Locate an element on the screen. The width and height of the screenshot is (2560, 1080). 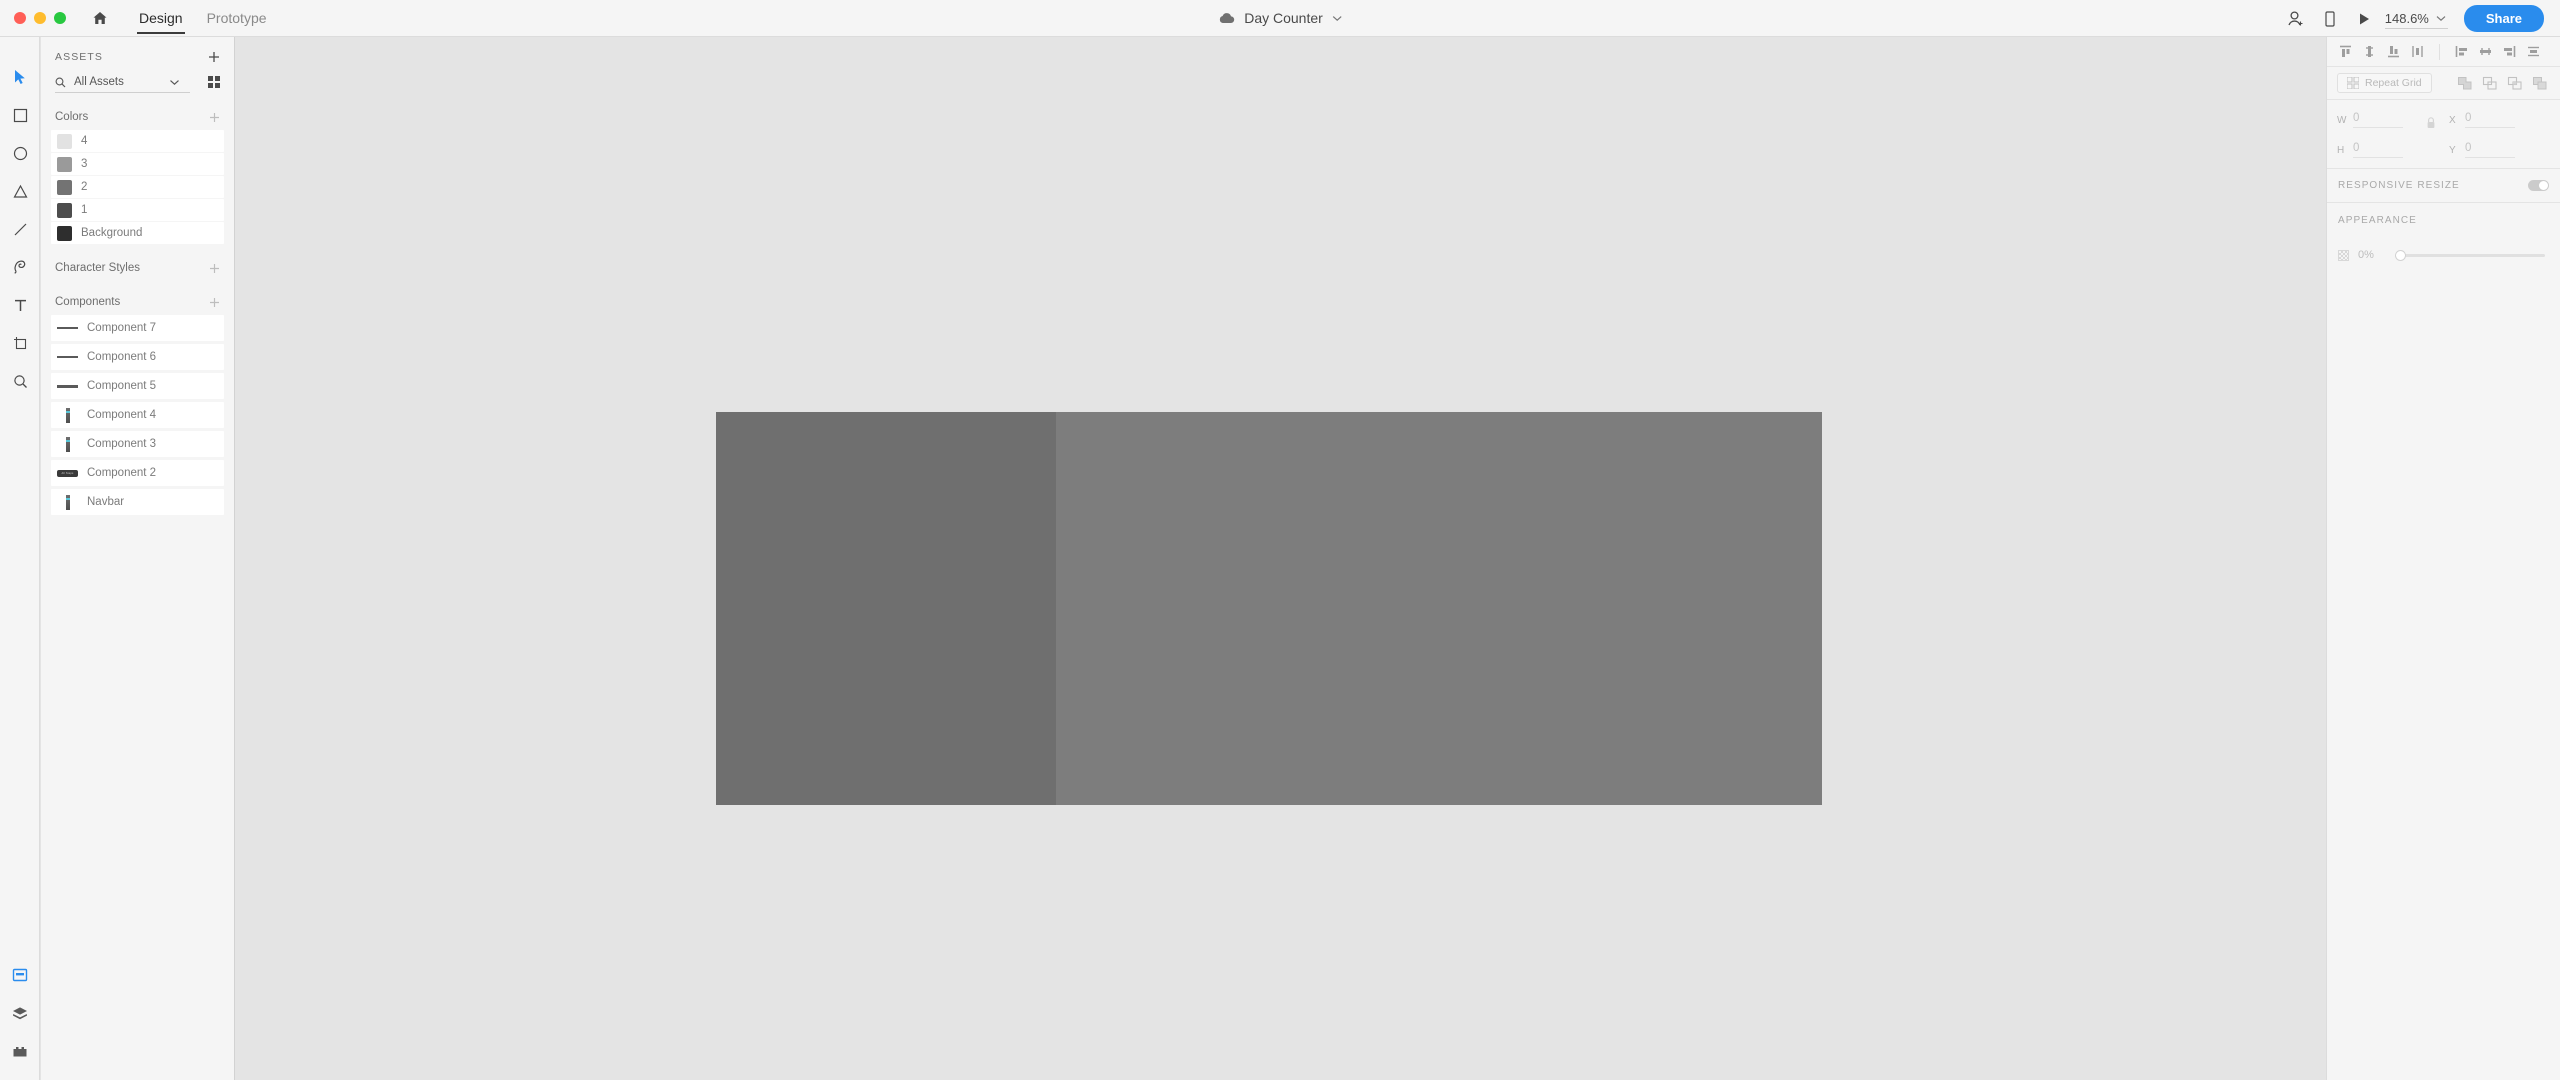
list-item: Navbar is located at coordinates (137, 502).